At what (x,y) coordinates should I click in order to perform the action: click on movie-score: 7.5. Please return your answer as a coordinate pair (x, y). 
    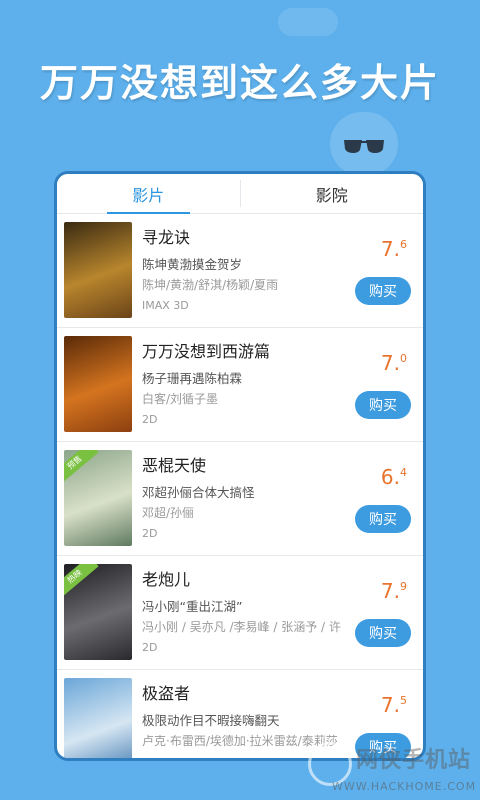
    Looking at the image, I should click on (394, 703).